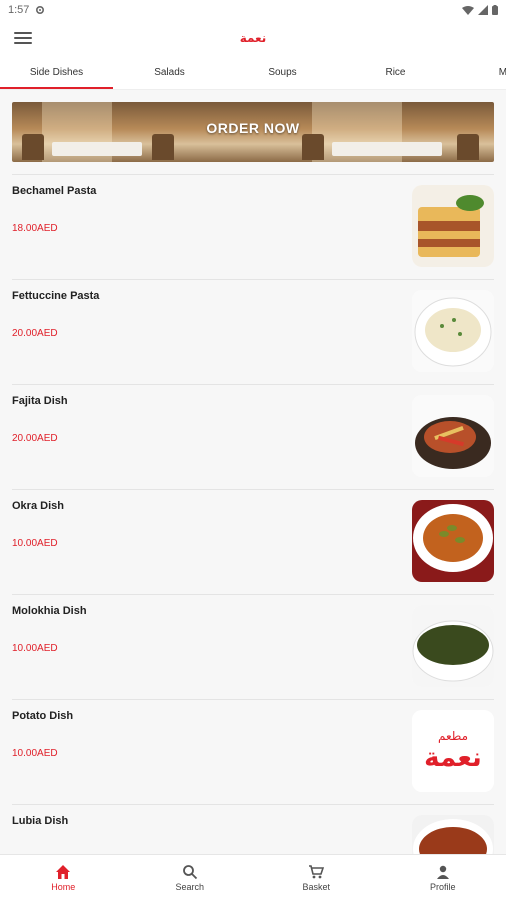 This screenshot has width=506, height=900. What do you see at coordinates (43, 716) in the screenshot?
I see `item-name: Potato Dish` at bounding box center [43, 716].